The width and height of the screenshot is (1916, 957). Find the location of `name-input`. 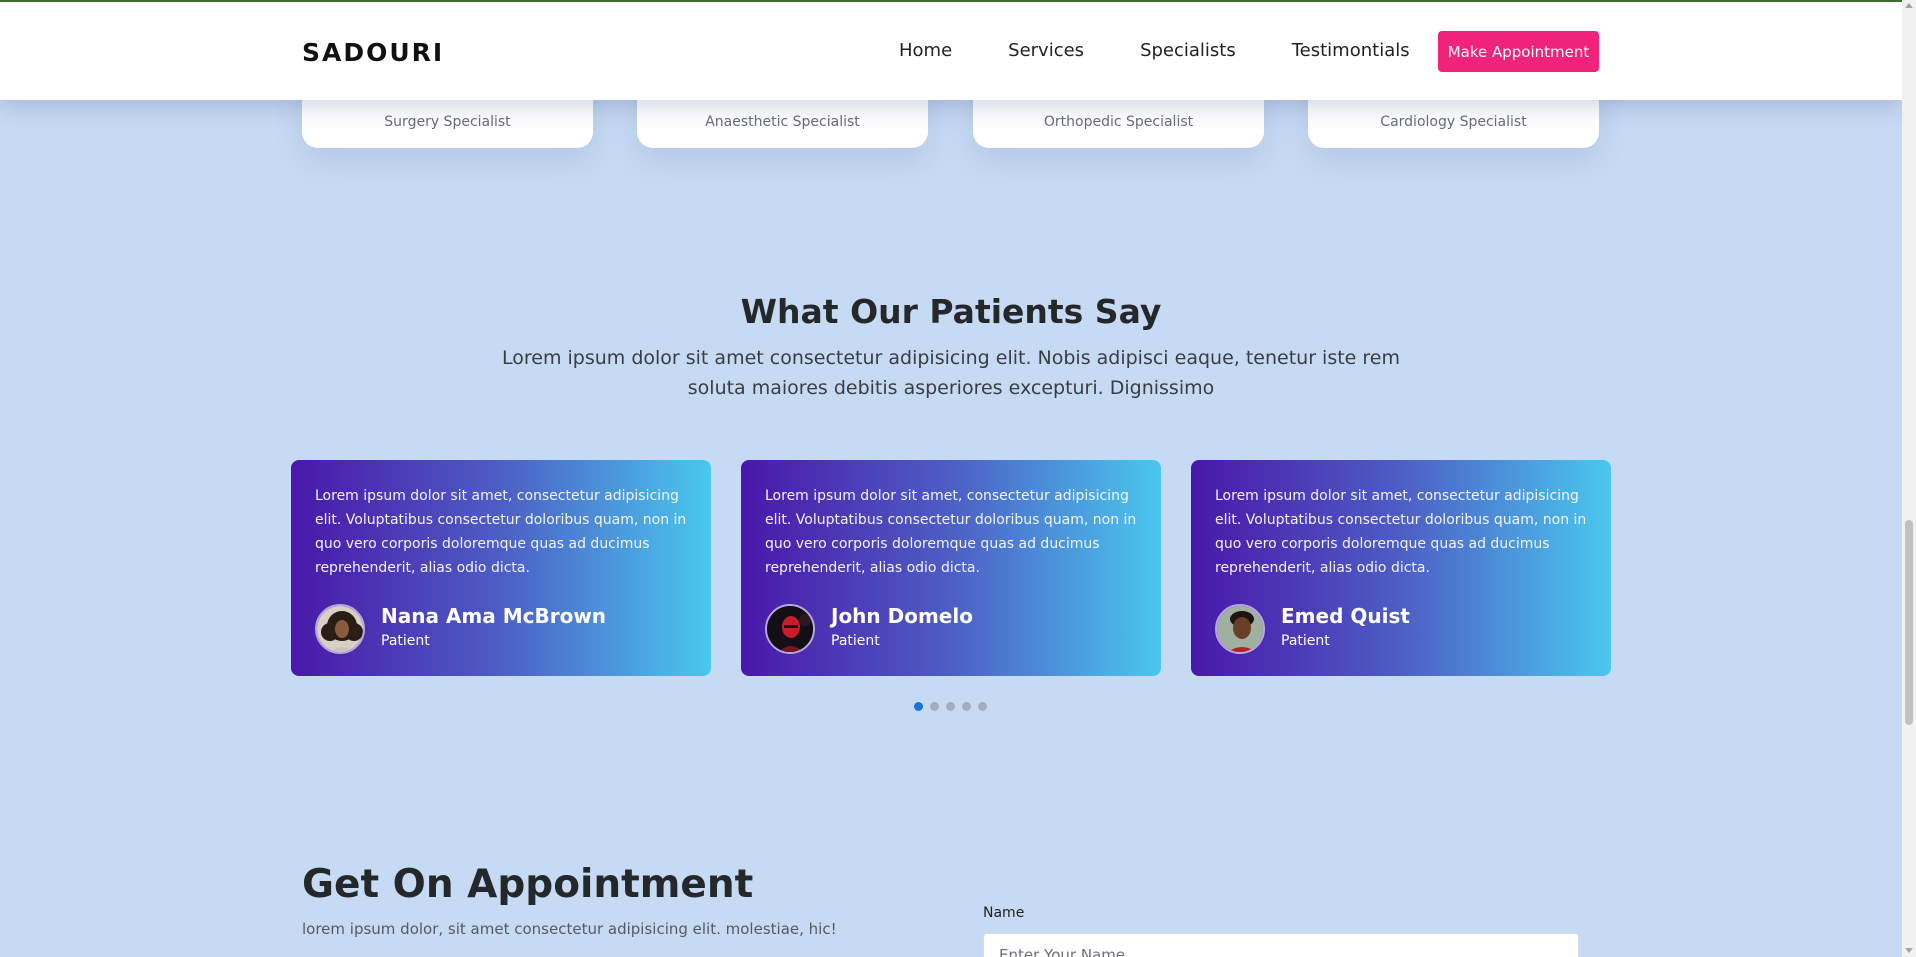

name-input is located at coordinates (1281, 945).